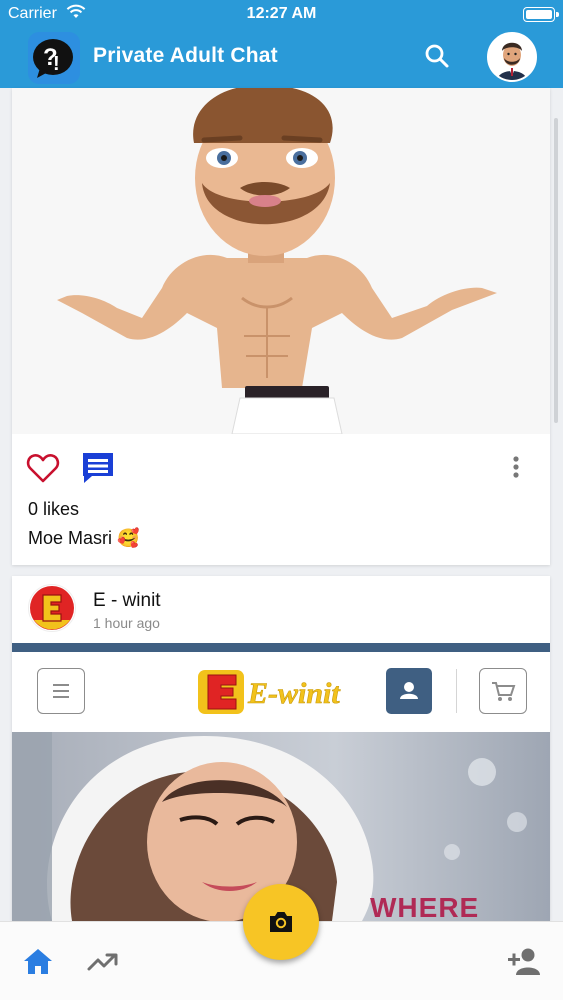 This screenshot has width=563, height=1000. I want to click on scroll-indicator, so click(556, 270).